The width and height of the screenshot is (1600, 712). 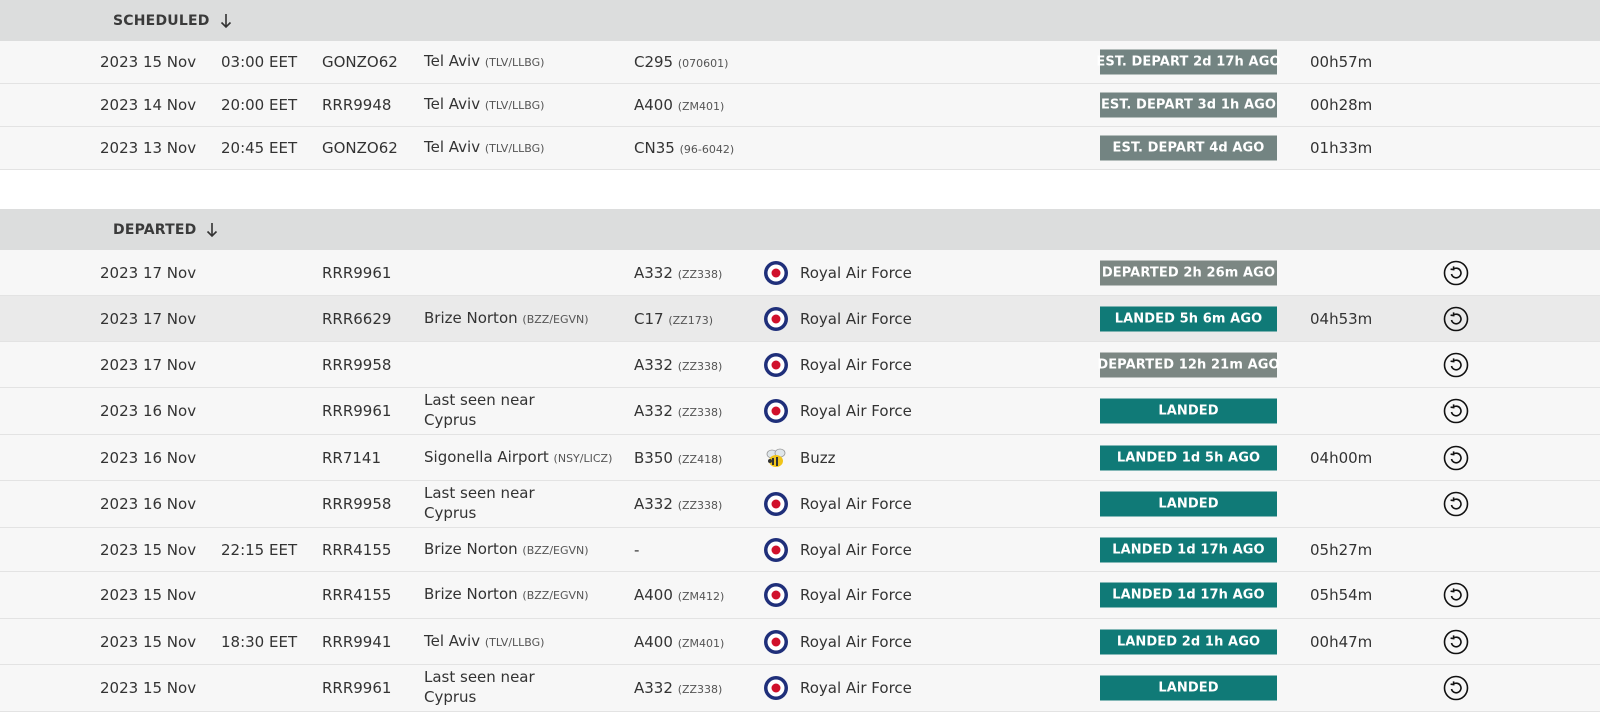 I want to click on flight-callsign: RRR6629, so click(x=356, y=319).